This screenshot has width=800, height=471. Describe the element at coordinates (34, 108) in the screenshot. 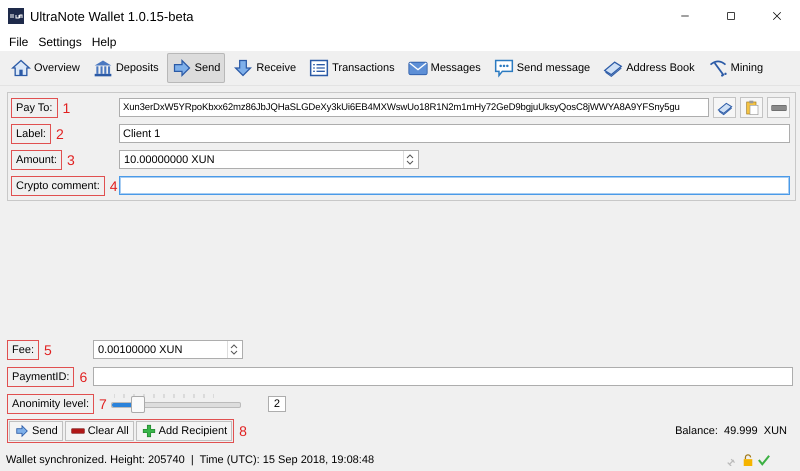

I see `field-label: Pay To:` at that location.